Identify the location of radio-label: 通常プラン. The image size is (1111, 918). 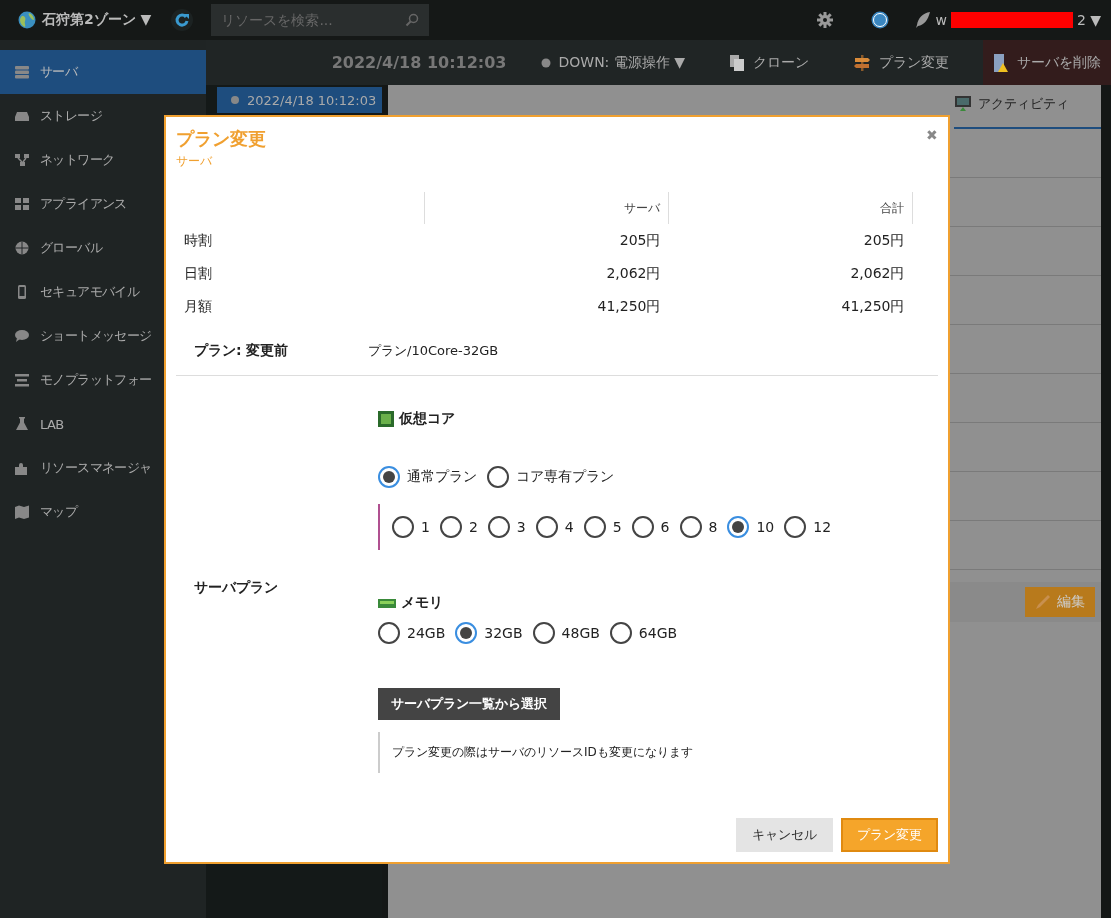
(442, 477).